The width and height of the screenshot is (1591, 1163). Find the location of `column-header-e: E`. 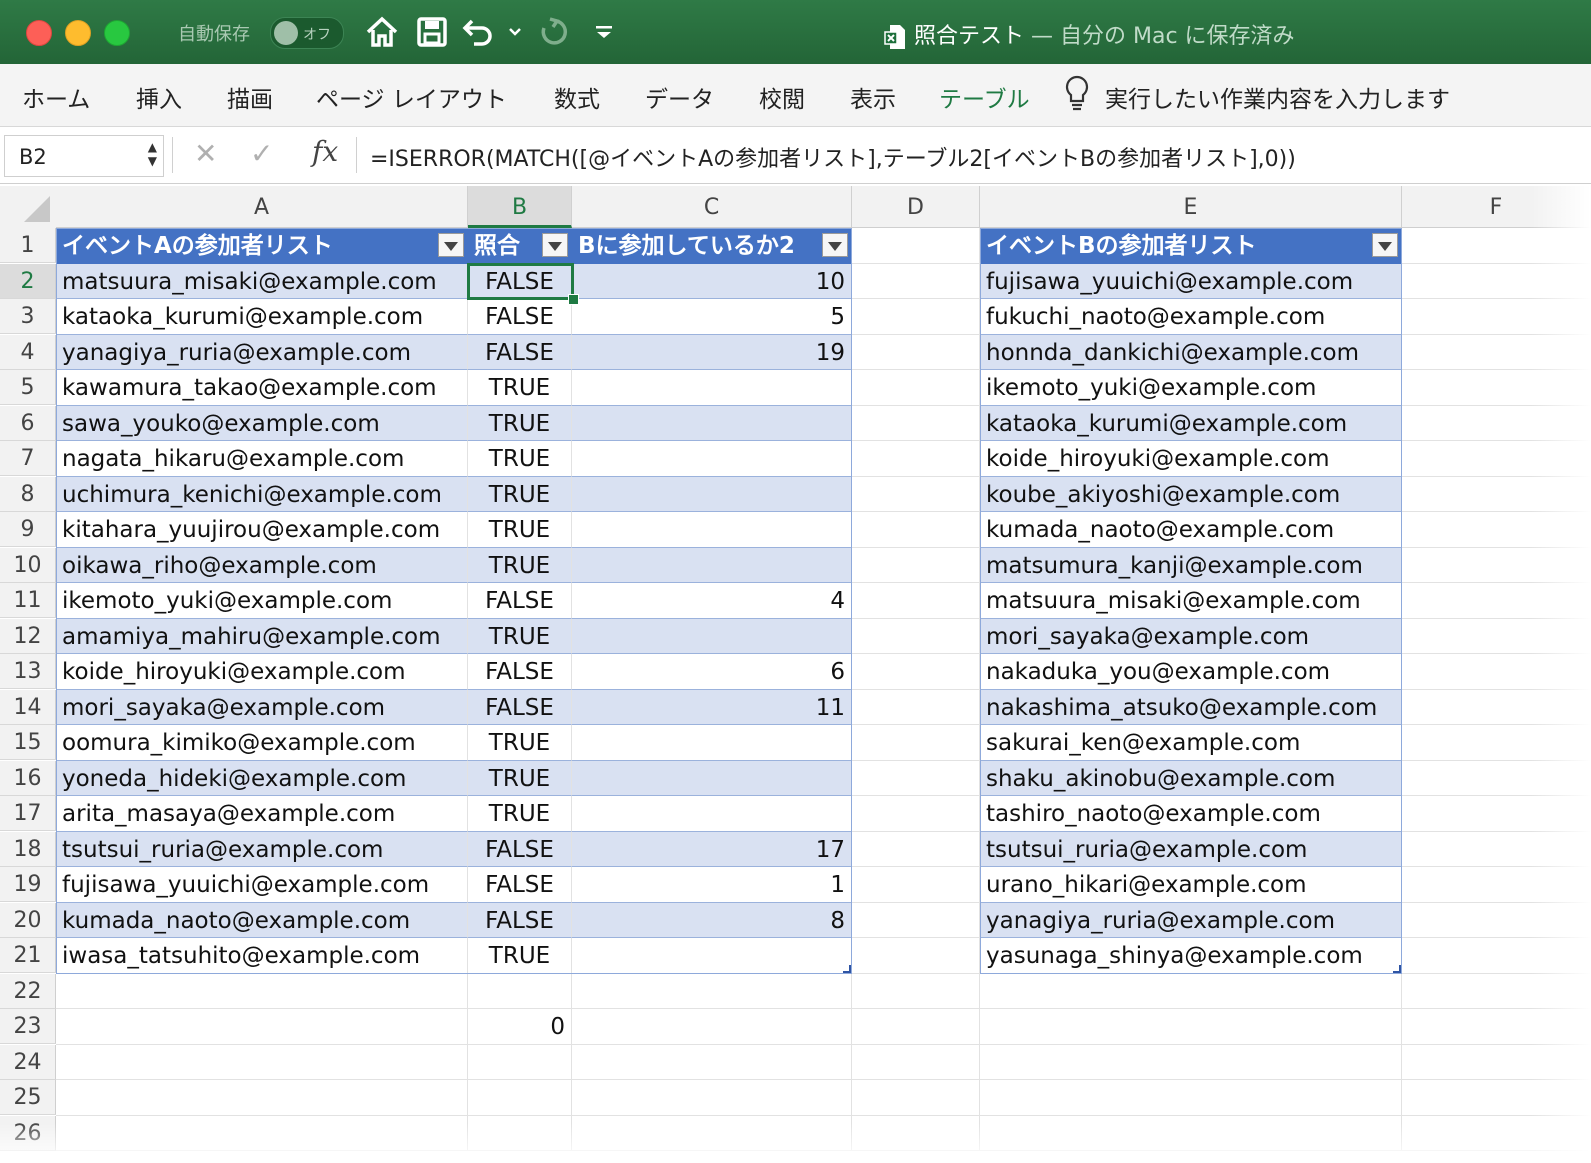

column-header-e: E is located at coordinates (1191, 207).